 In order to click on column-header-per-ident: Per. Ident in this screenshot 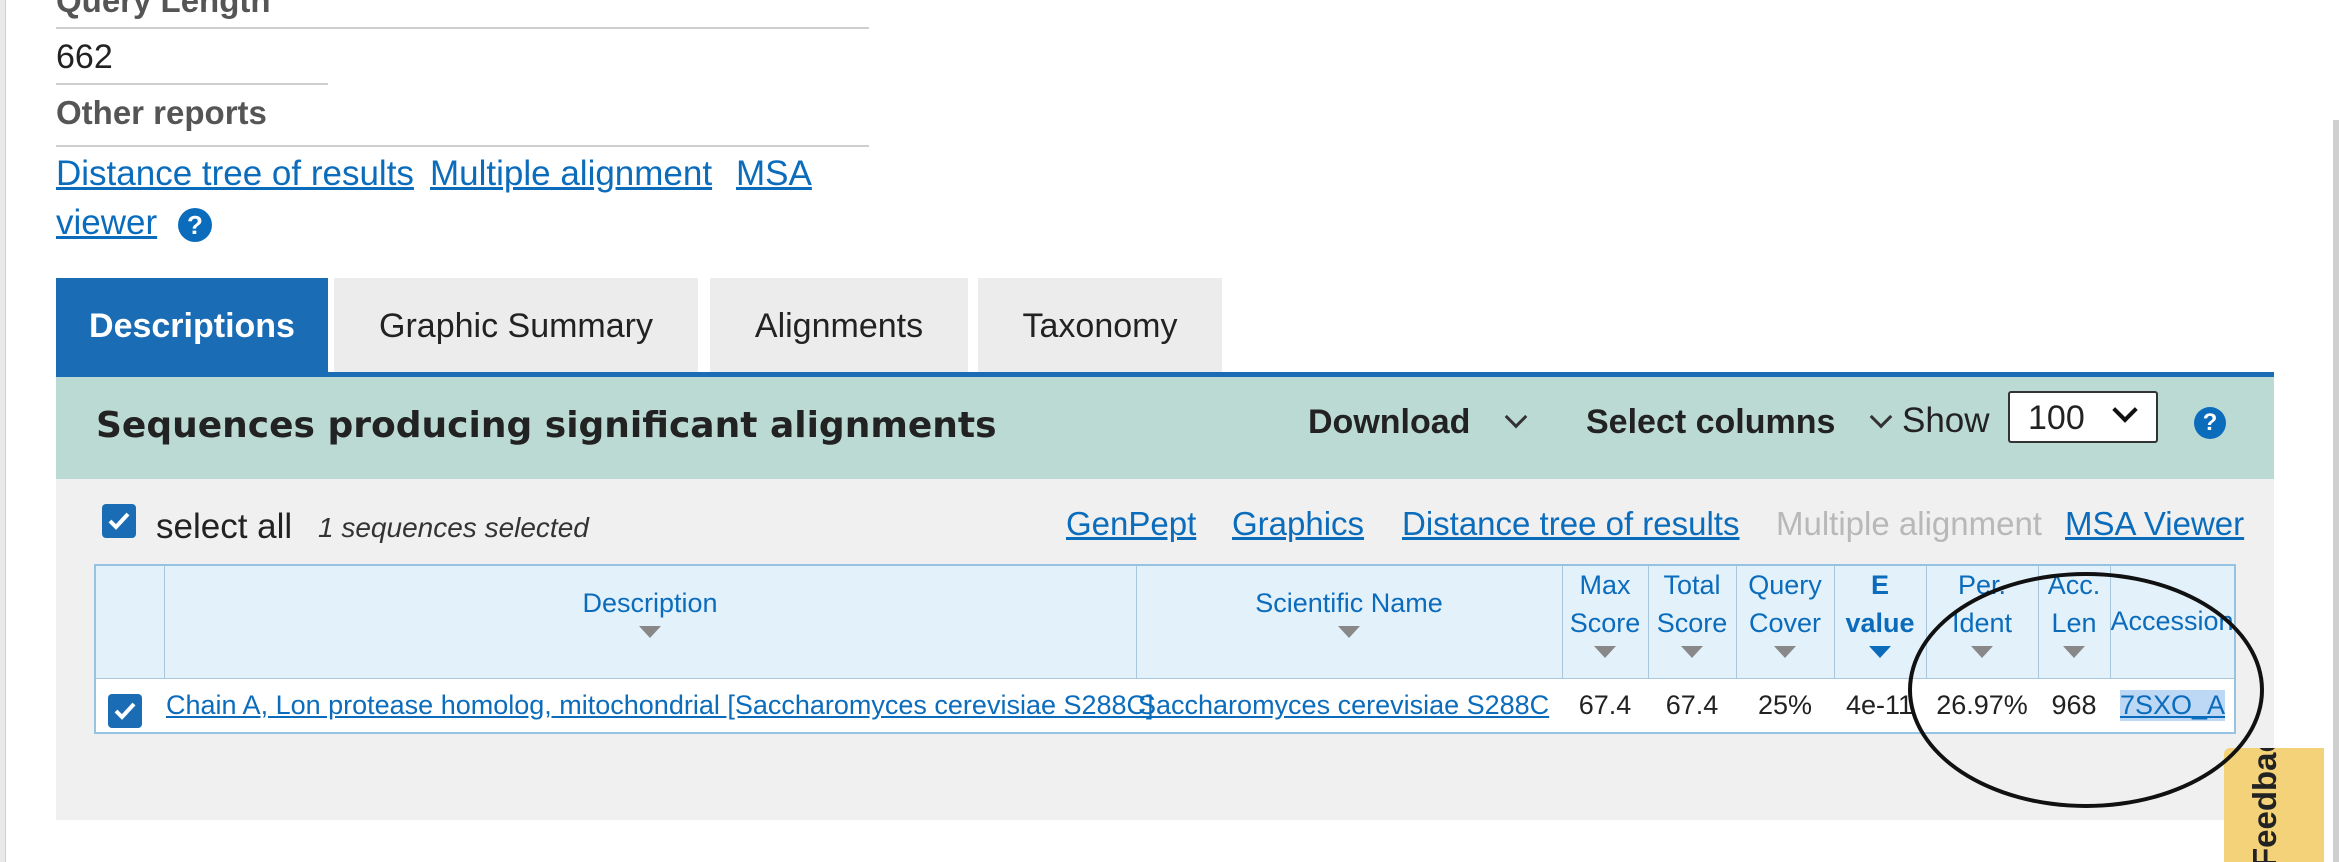, I will do `click(1982, 622)`.